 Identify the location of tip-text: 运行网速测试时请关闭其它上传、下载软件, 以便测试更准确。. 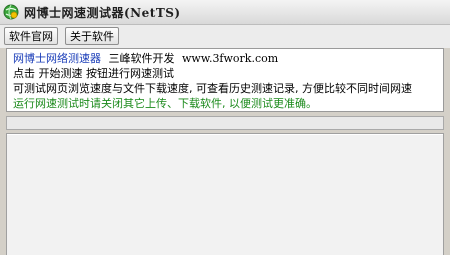
(165, 103).